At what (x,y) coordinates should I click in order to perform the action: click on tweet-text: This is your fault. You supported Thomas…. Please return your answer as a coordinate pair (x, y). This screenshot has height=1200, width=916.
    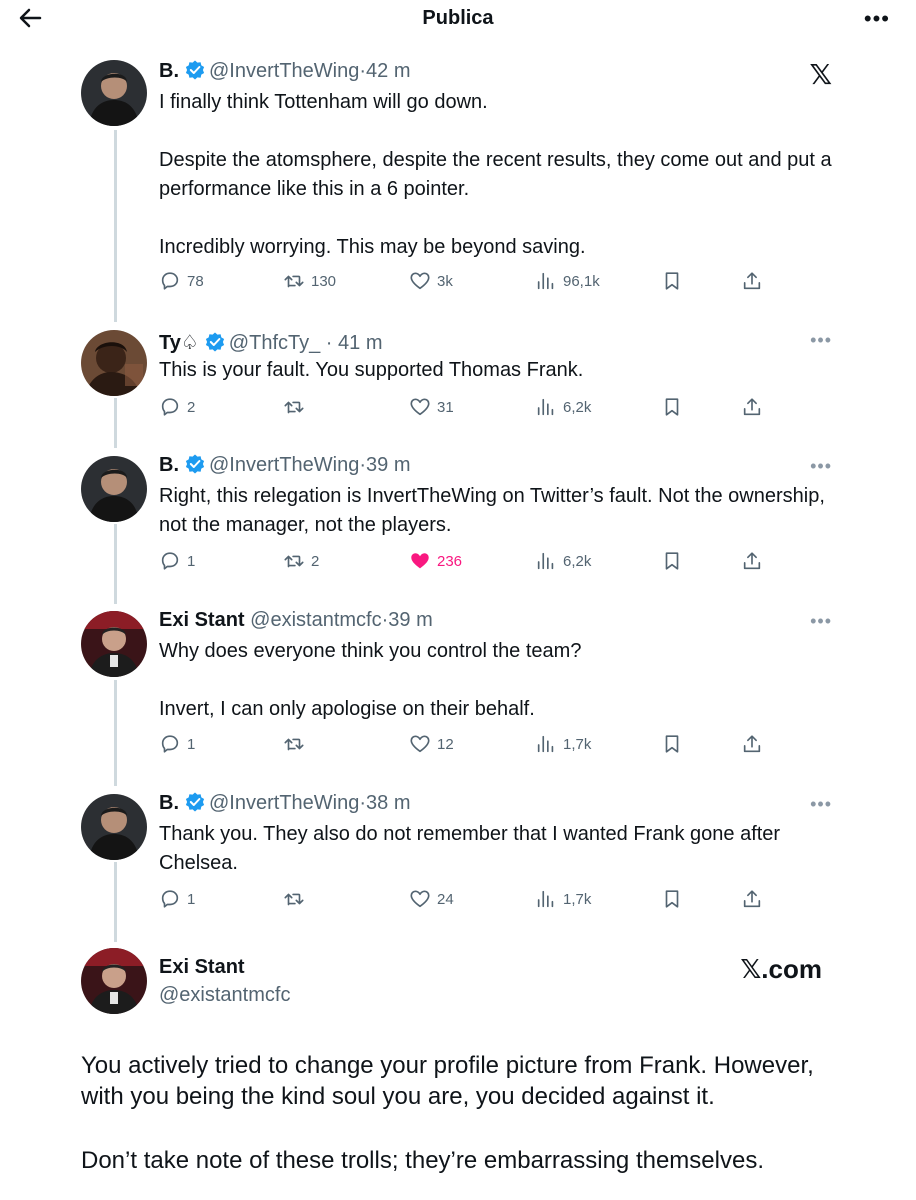
    Looking at the image, I should click on (371, 370).